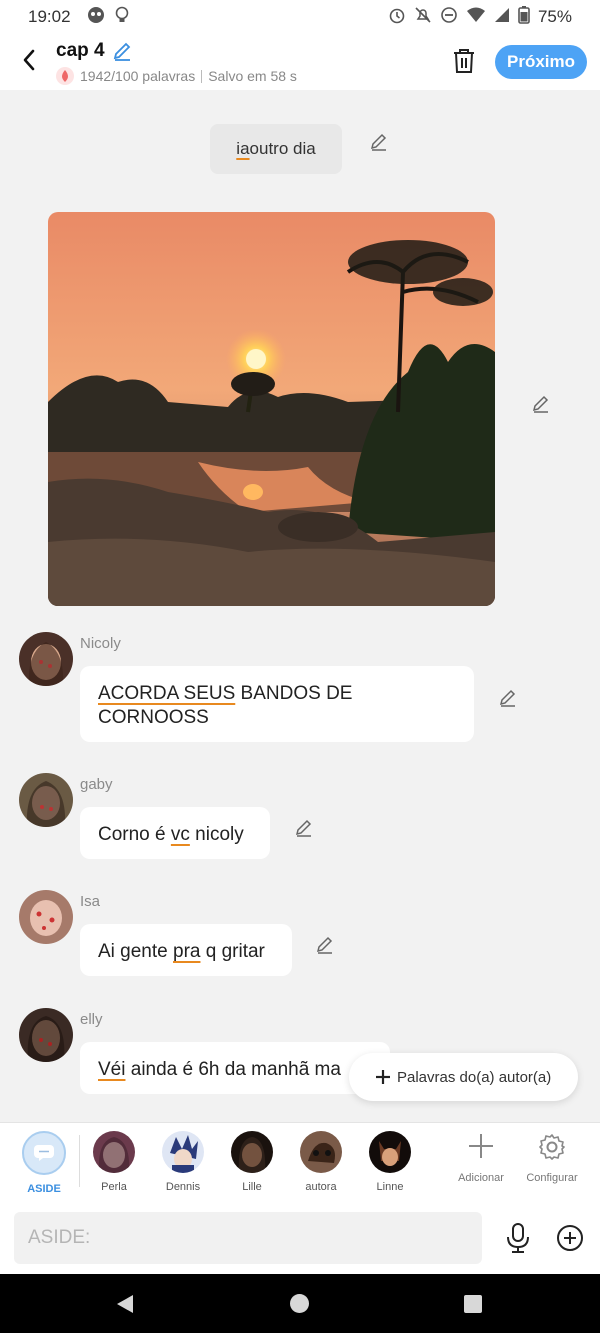  What do you see at coordinates (112, 1069) in the screenshot?
I see `message-text-underlined: Véi` at bounding box center [112, 1069].